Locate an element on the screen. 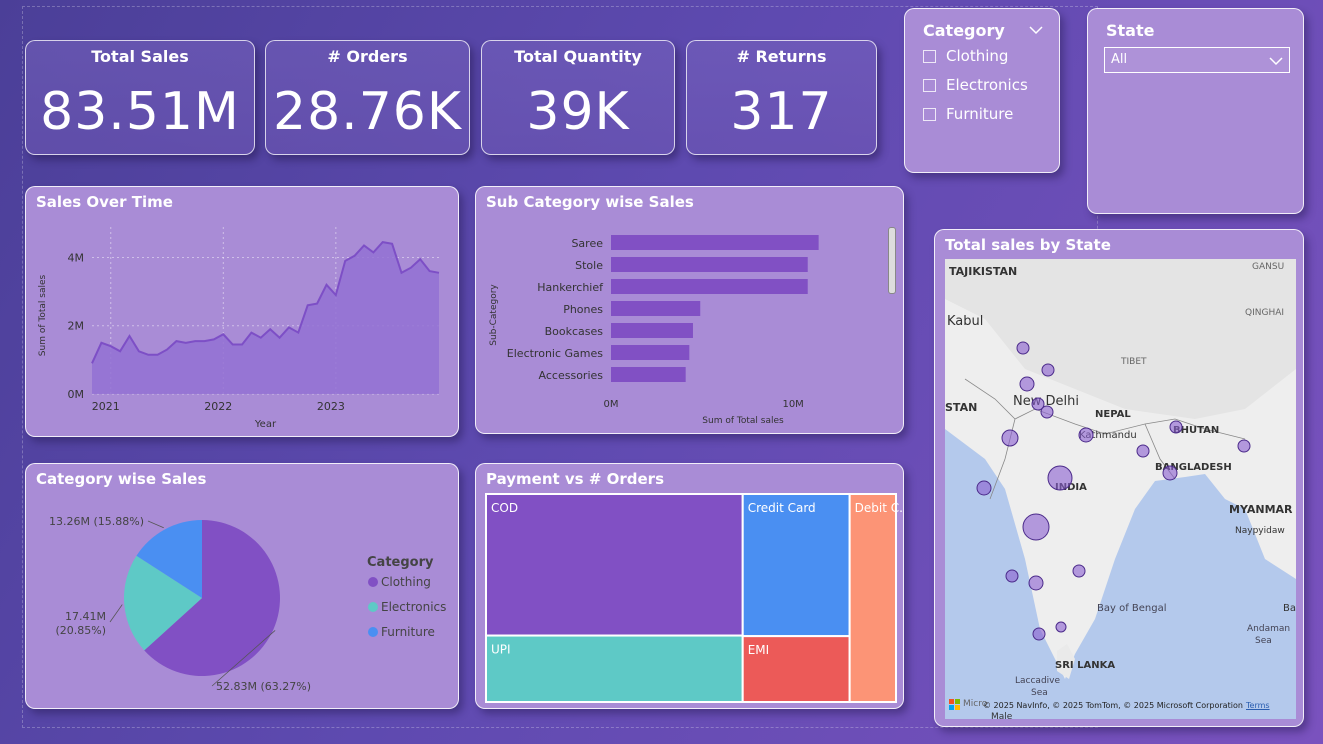  legend-item: Clothing is located at coordinates (406, 582).